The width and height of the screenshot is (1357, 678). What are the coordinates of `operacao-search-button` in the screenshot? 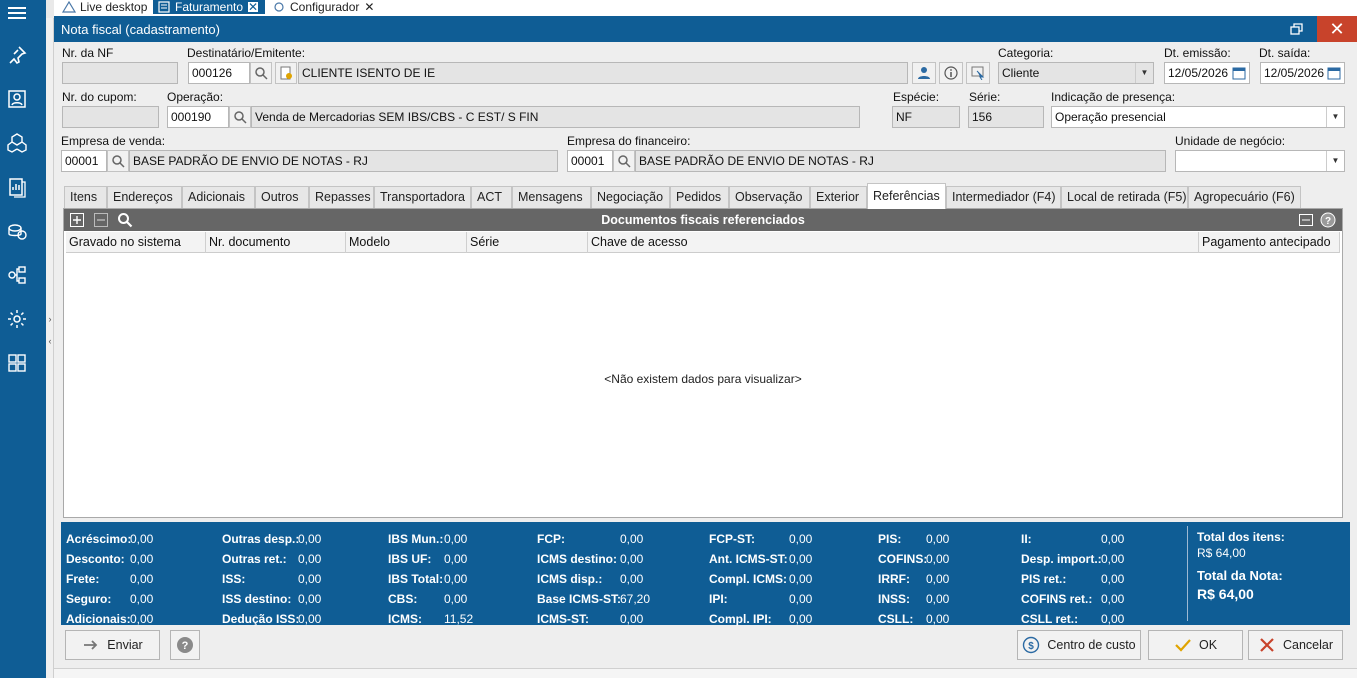 It's located at (240, 117).